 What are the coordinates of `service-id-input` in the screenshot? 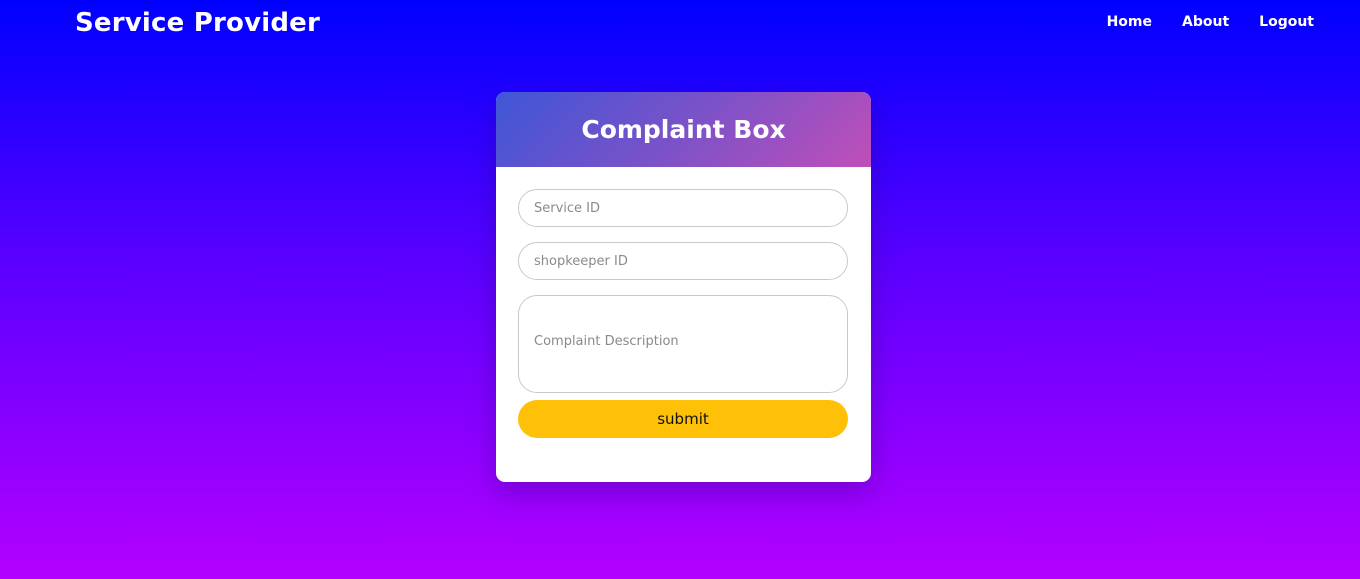 It's located at (683, 208).